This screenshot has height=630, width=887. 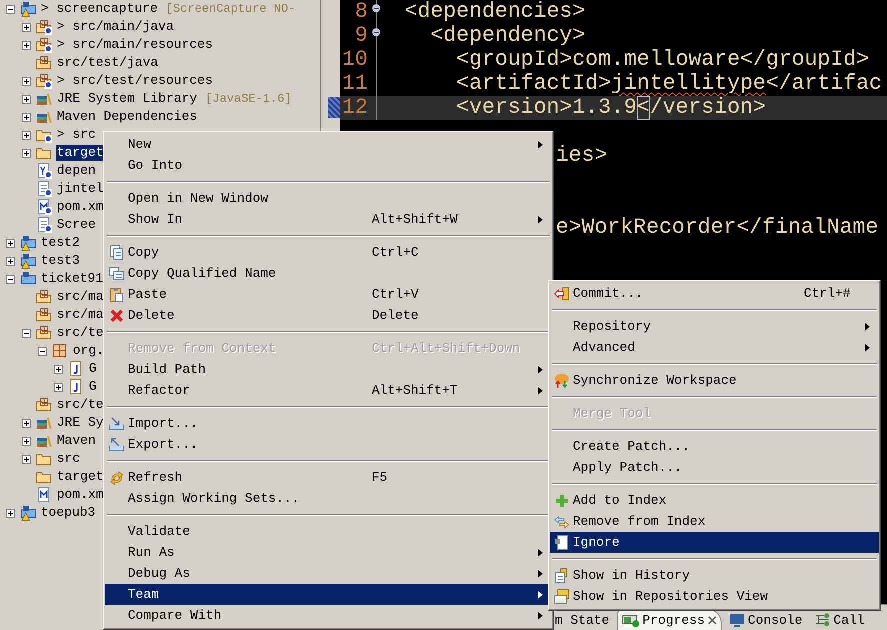 What do you see at coordinates (495, 12) in the screenshot?
I see `code-line: <dependencies>` at bounding box center [495, 12].